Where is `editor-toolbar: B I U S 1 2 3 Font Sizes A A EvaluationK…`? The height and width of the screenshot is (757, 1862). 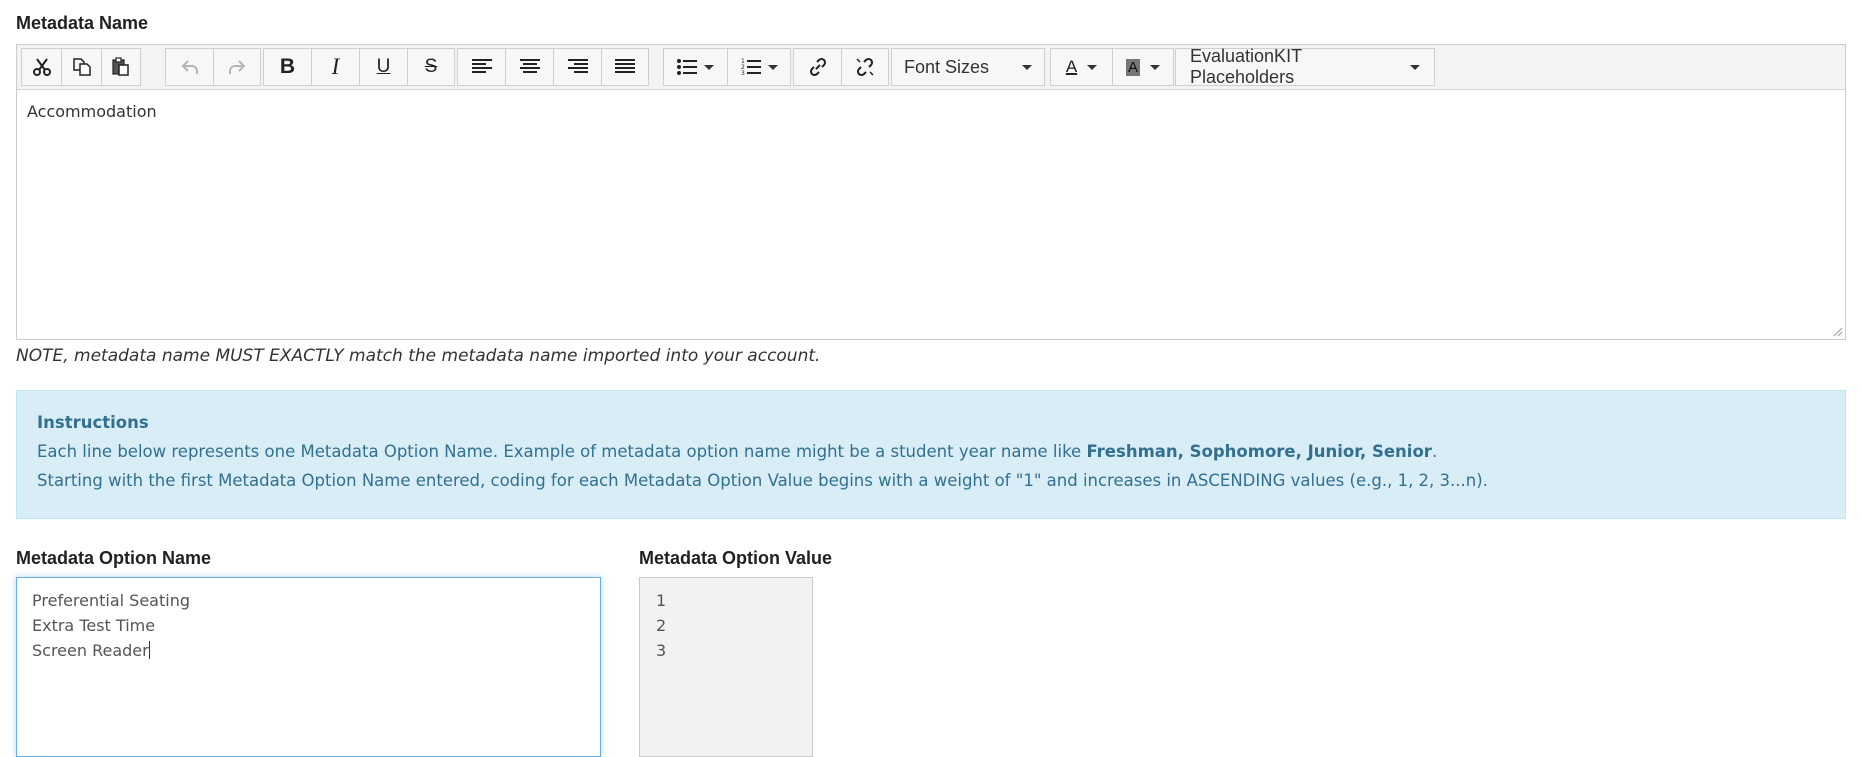 editor-toolbar: B I U S 1 2 3 Font Sizes A A EvaluationK… is located at coordinates (931, 67).